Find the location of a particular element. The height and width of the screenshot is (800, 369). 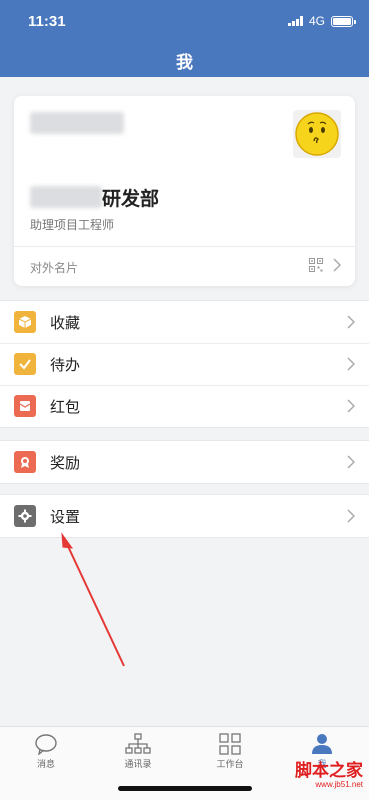

tab-workbench: 工作台 is located at coordinates (230, 751).